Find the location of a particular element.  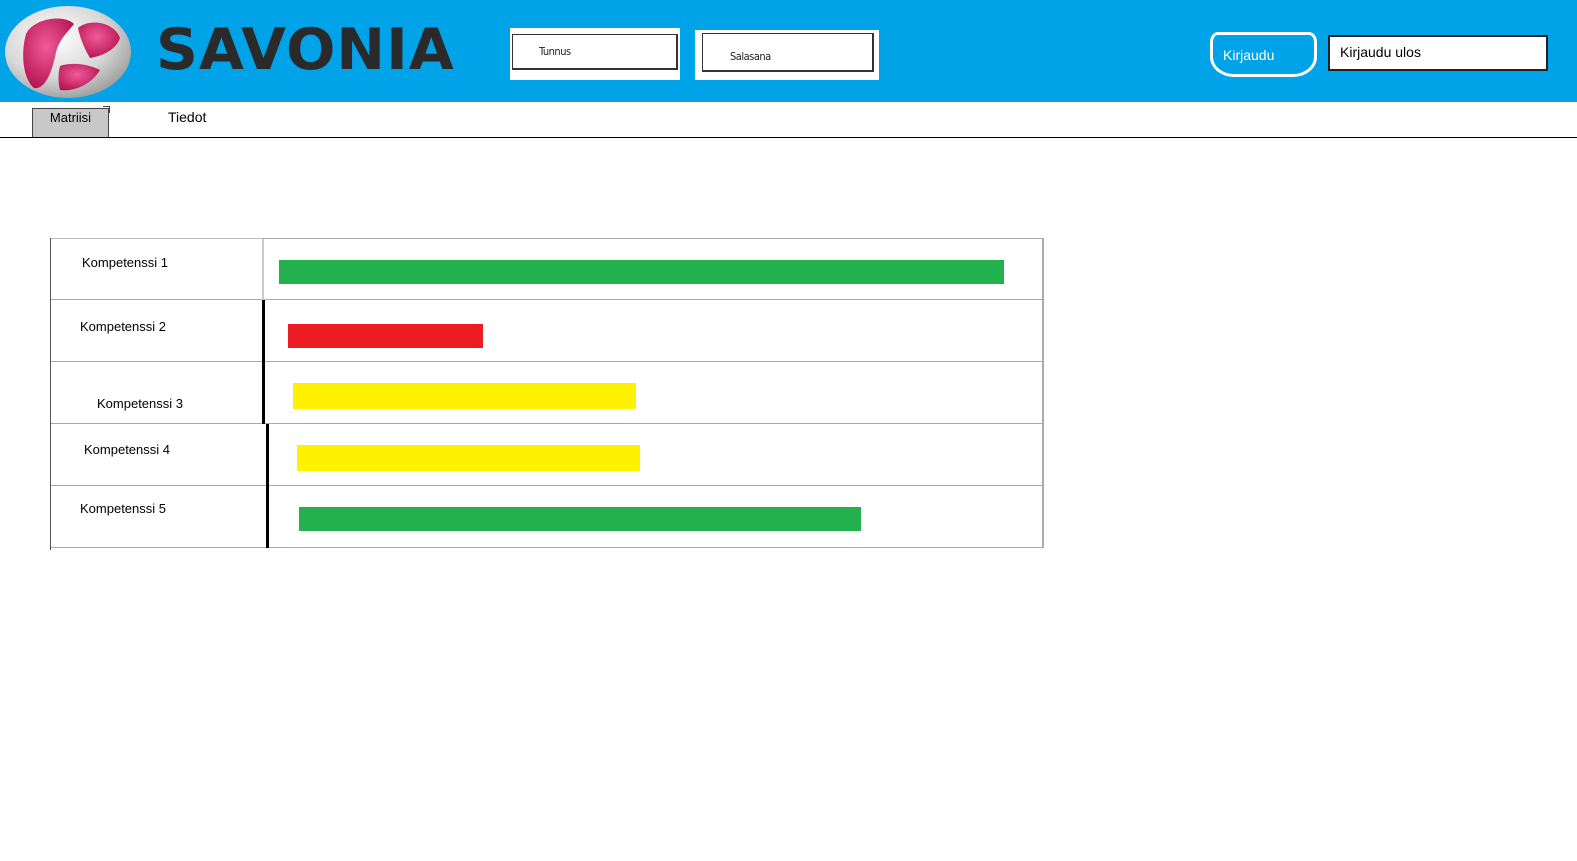

username-field-wrap: Tunnus is located at coordinates (595, 54).